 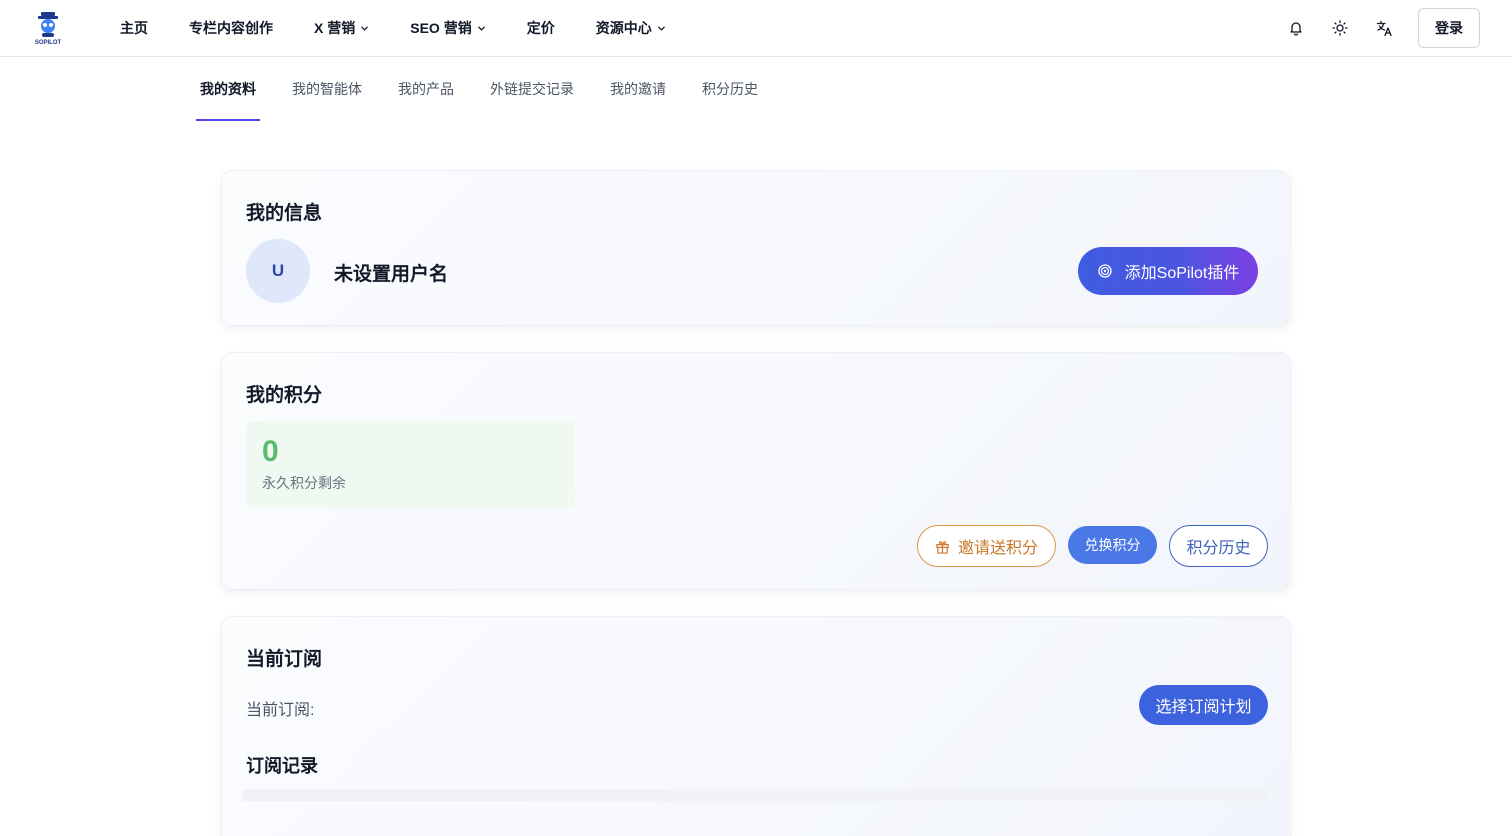 I want to click on nav-home: 主页, so click(x=134, y=28).